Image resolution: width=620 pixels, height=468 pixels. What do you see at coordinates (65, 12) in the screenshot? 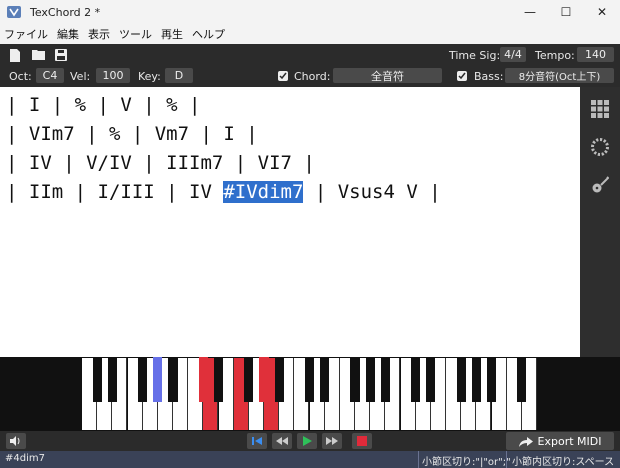
I see `window-title: TexChord 2 *` at bounding box center [65, 12].